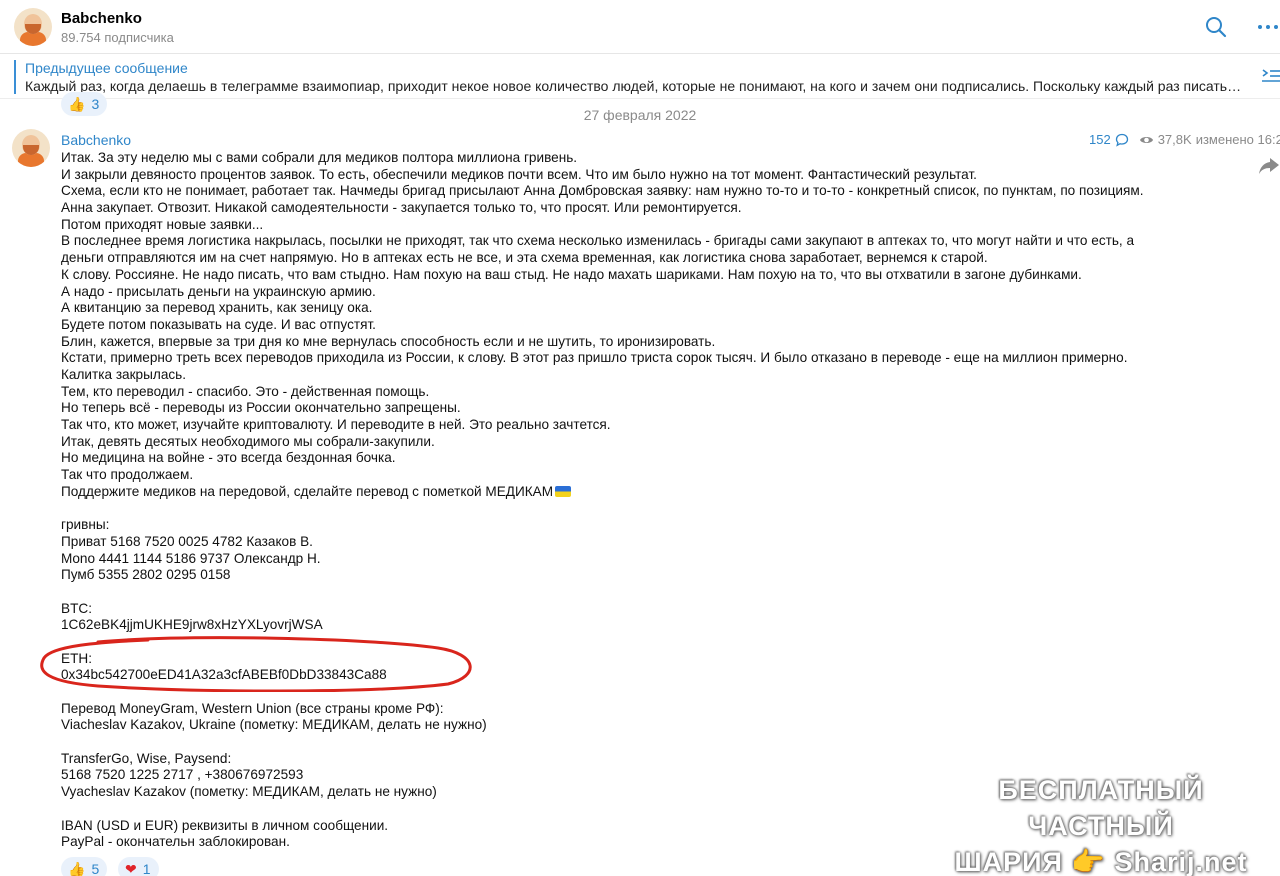 This screenshot has height=876, width=1280. I want to click on btc-label: BTC:, so click(76, 608).